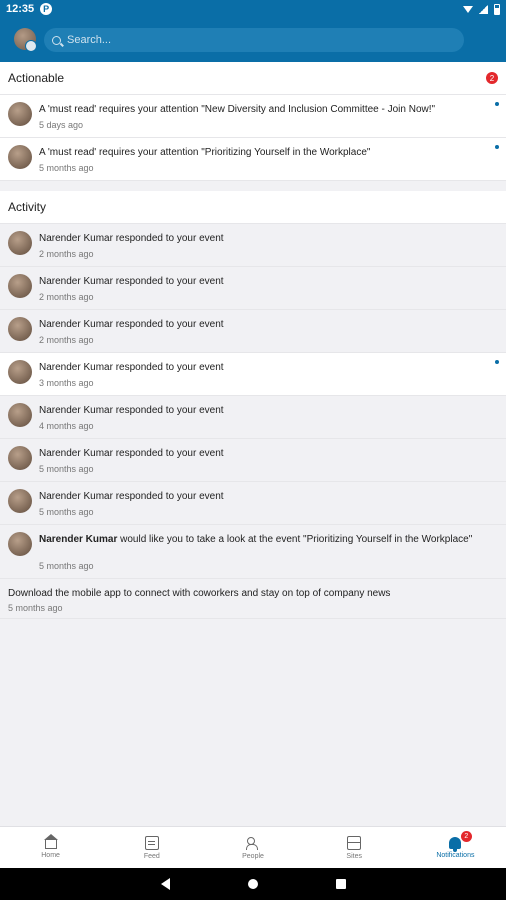  What do you see at coordinates (46, 9) in the screenshot?
I see `app-notification-icon: P` at bounding box center [46, 9].